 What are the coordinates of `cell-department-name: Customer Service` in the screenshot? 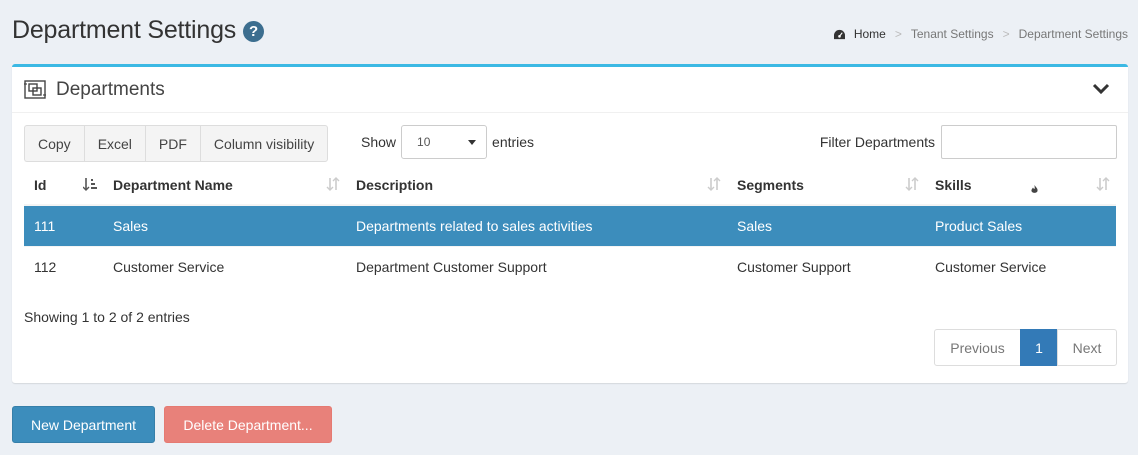 It's located at (224, 266).